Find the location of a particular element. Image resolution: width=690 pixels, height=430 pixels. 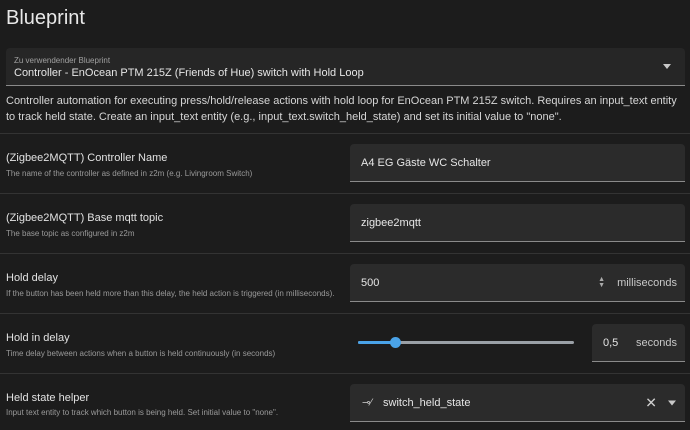

base-topic-input: zigbee2mqtt is located at coordinates (517, 223).